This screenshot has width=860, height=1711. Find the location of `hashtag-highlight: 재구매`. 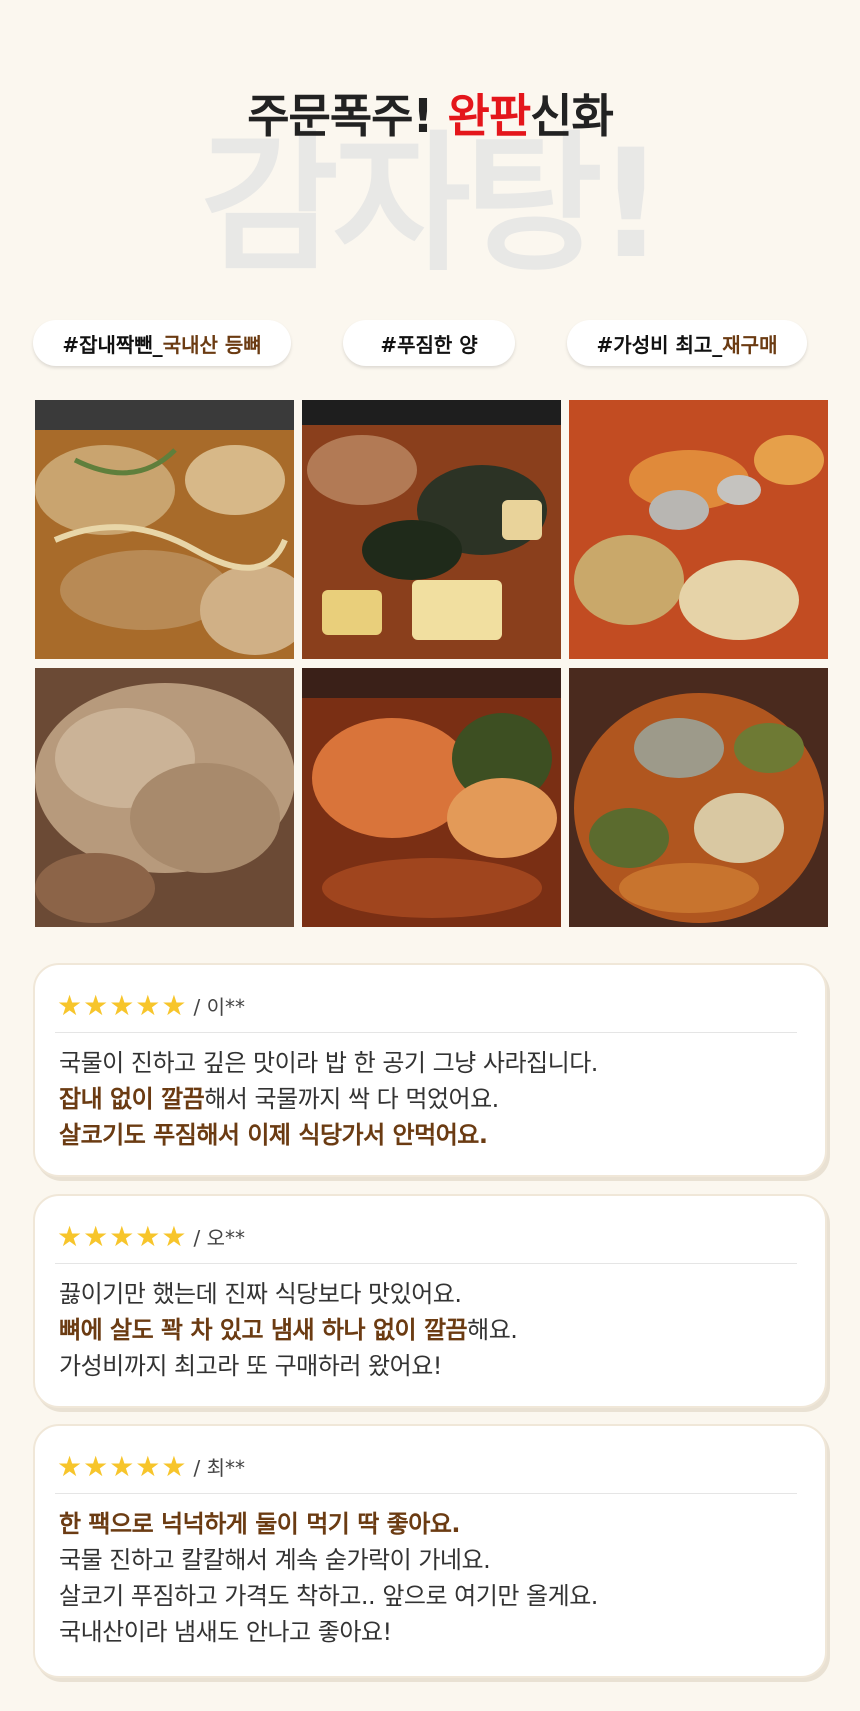

hashtag-highlight: 재구매 is located at coordinates (750, 344).